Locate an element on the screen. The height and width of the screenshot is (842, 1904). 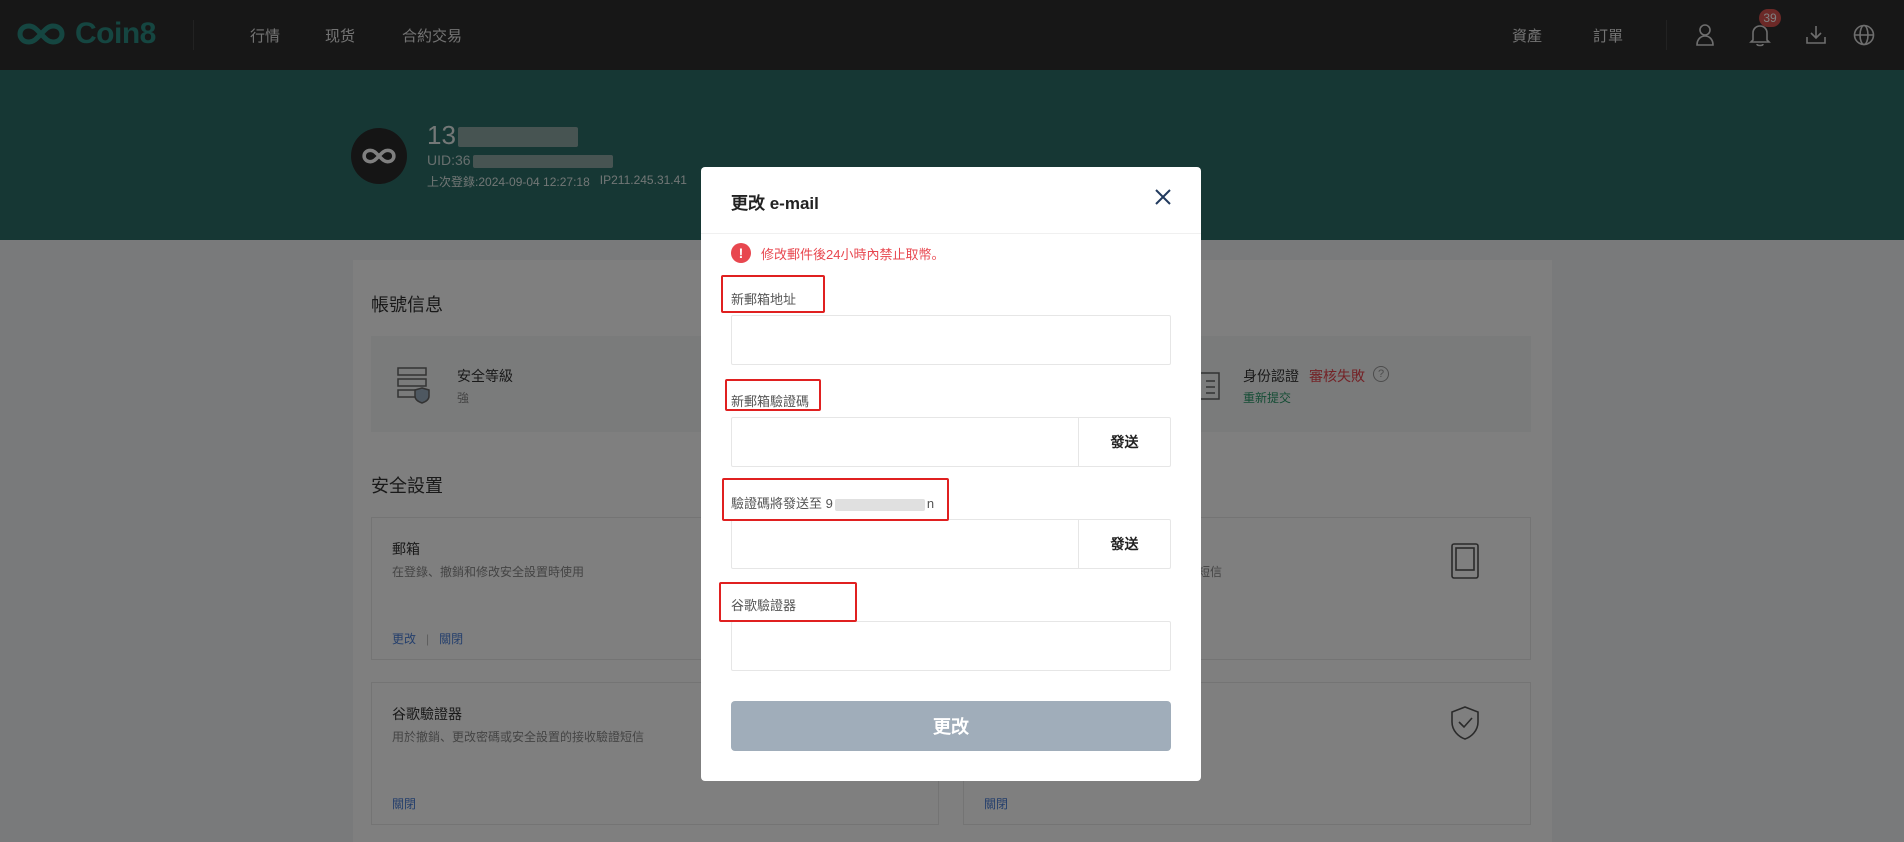
google-auth-code-input is located at coordinates (951, 646).